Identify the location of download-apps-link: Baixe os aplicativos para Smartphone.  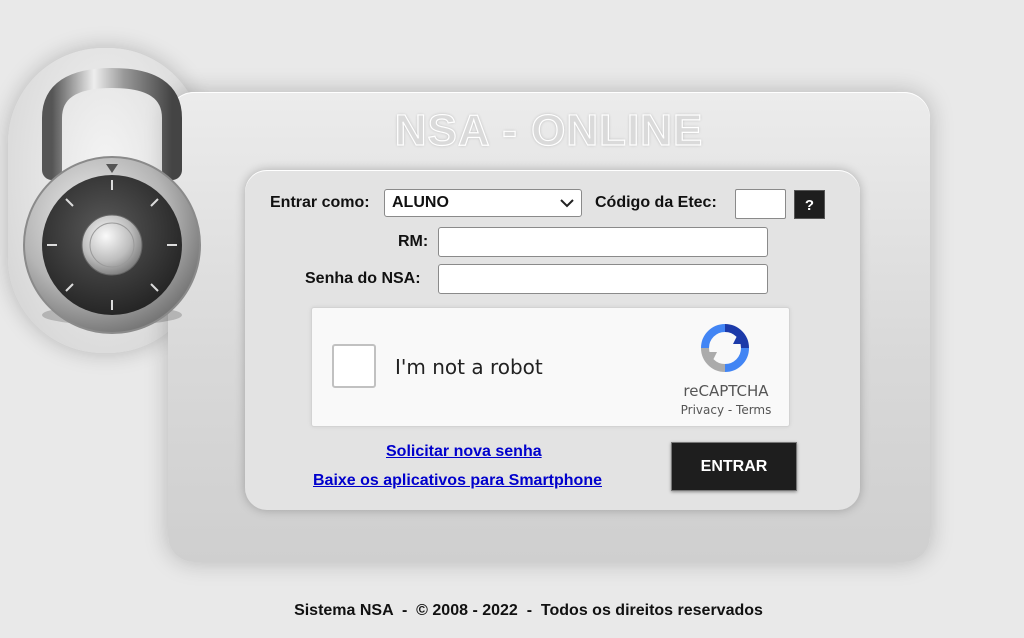
(457, 481).